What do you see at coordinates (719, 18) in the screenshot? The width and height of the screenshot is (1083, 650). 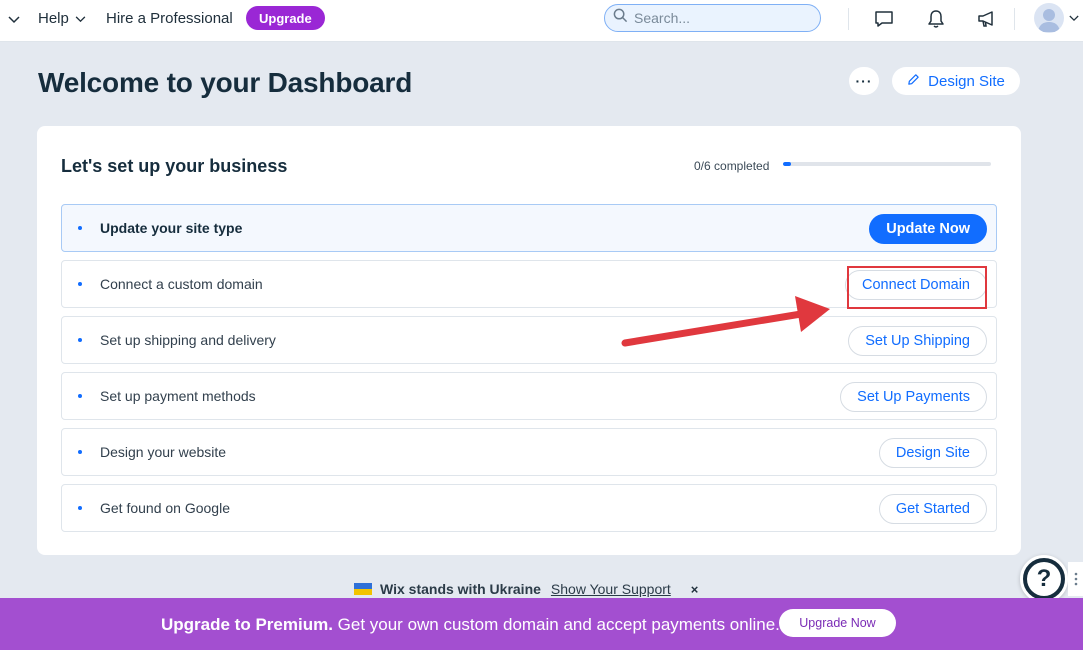 I see `search-input` at bounding box center [719, 18].